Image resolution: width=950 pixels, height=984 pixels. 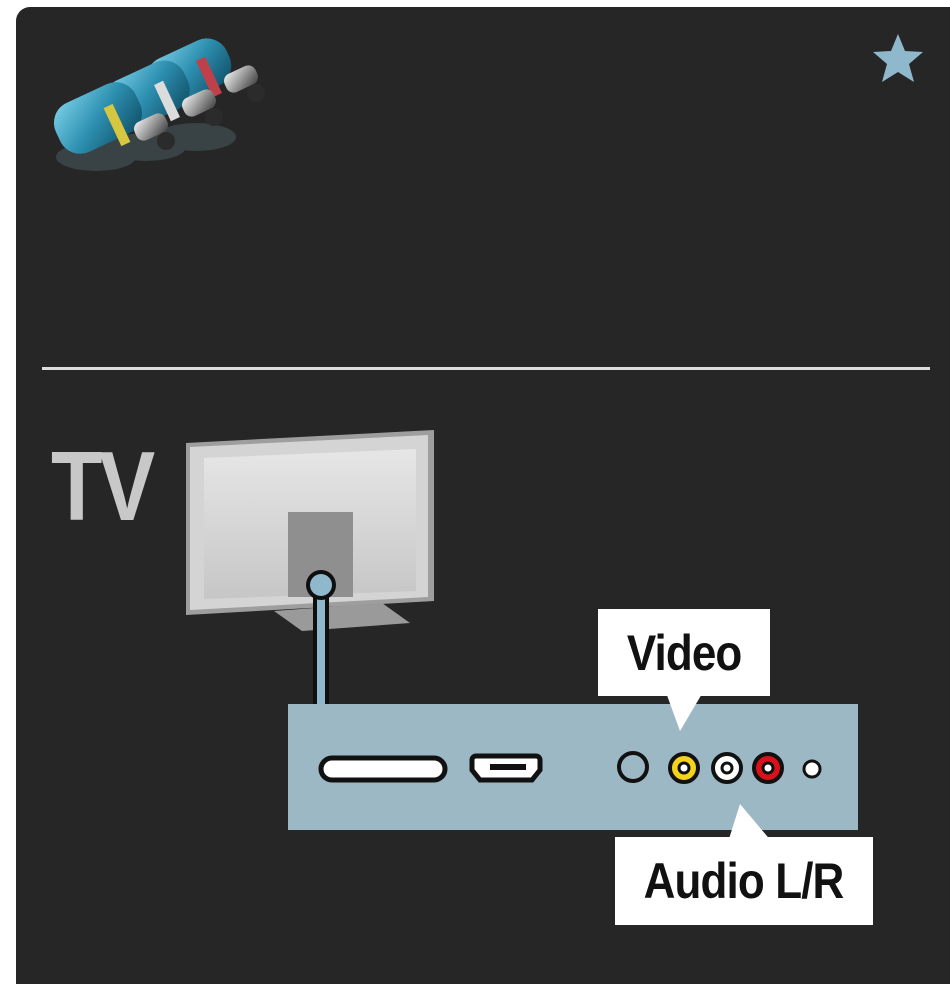 I want to click on connector-panel-icon, so click(x=573, y=767).